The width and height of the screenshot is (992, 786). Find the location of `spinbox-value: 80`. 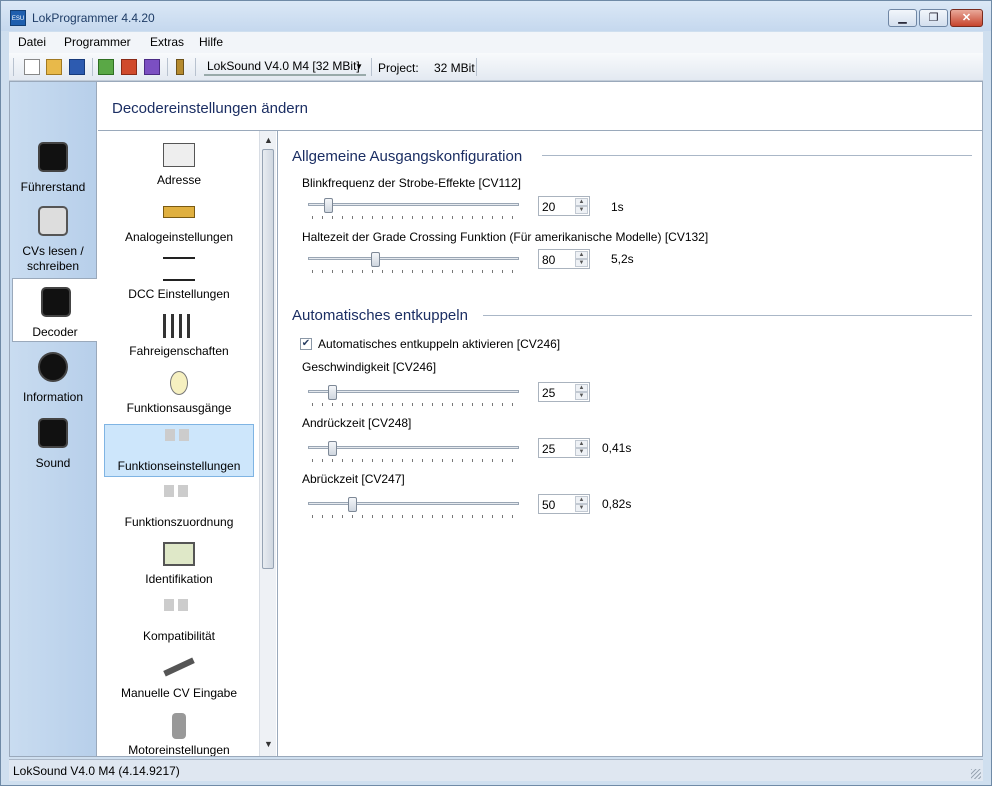

spinbox-value: 80 is located at coordinates (548, 260).